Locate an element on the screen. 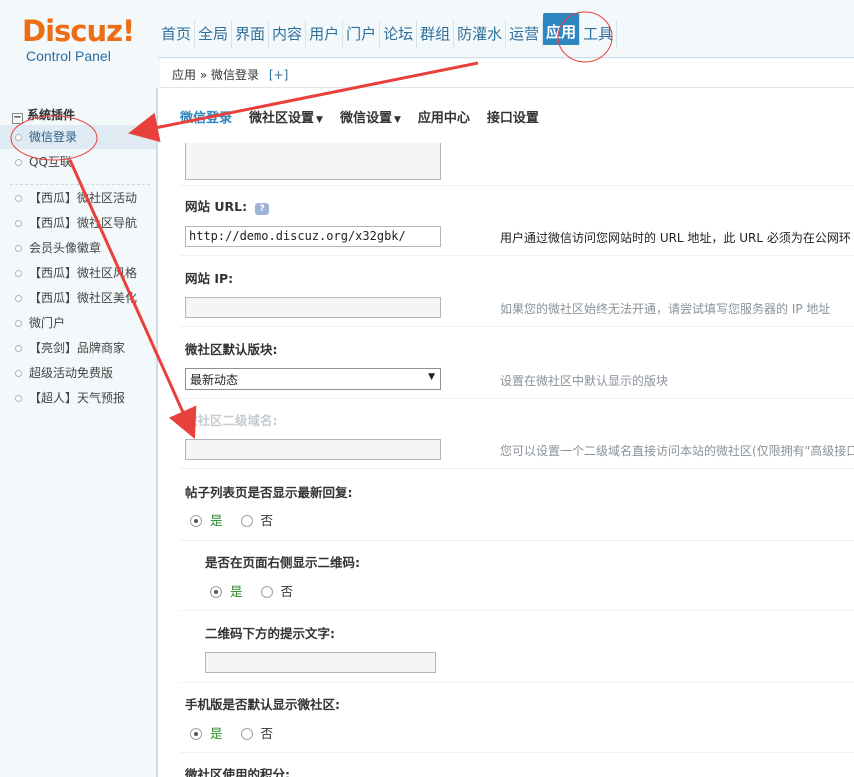  site-url-tip: 用户通过微信访问您网站时的 URL 地址，此 URL 必须为在公网环 is located at coordinates (675, 238).